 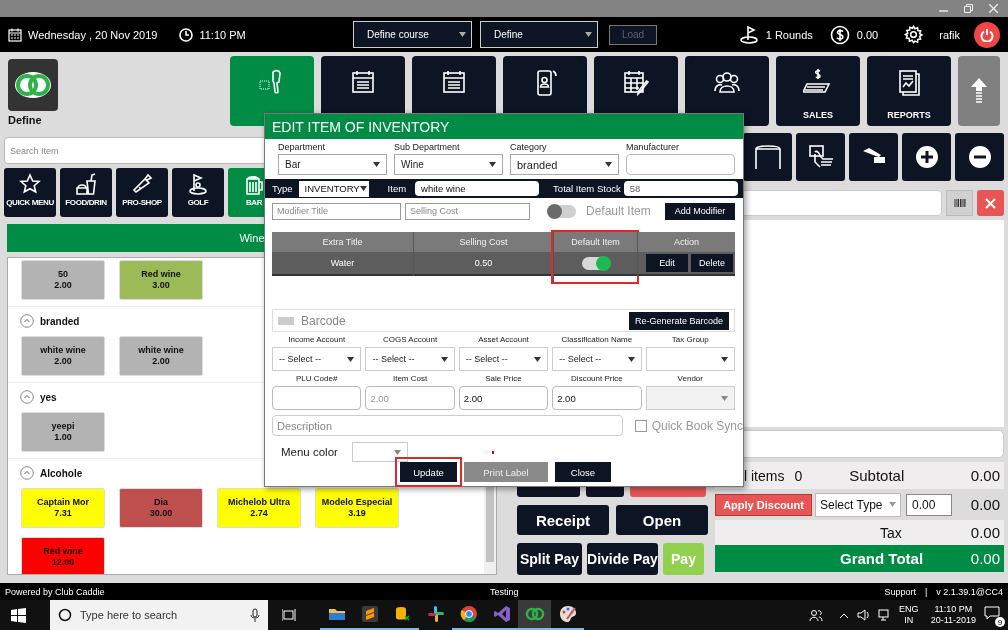 What do you see at coordinates (309, 452) in the screenshot?
I see `menu-color-label: Menu color` at bounding box center [309, 452].